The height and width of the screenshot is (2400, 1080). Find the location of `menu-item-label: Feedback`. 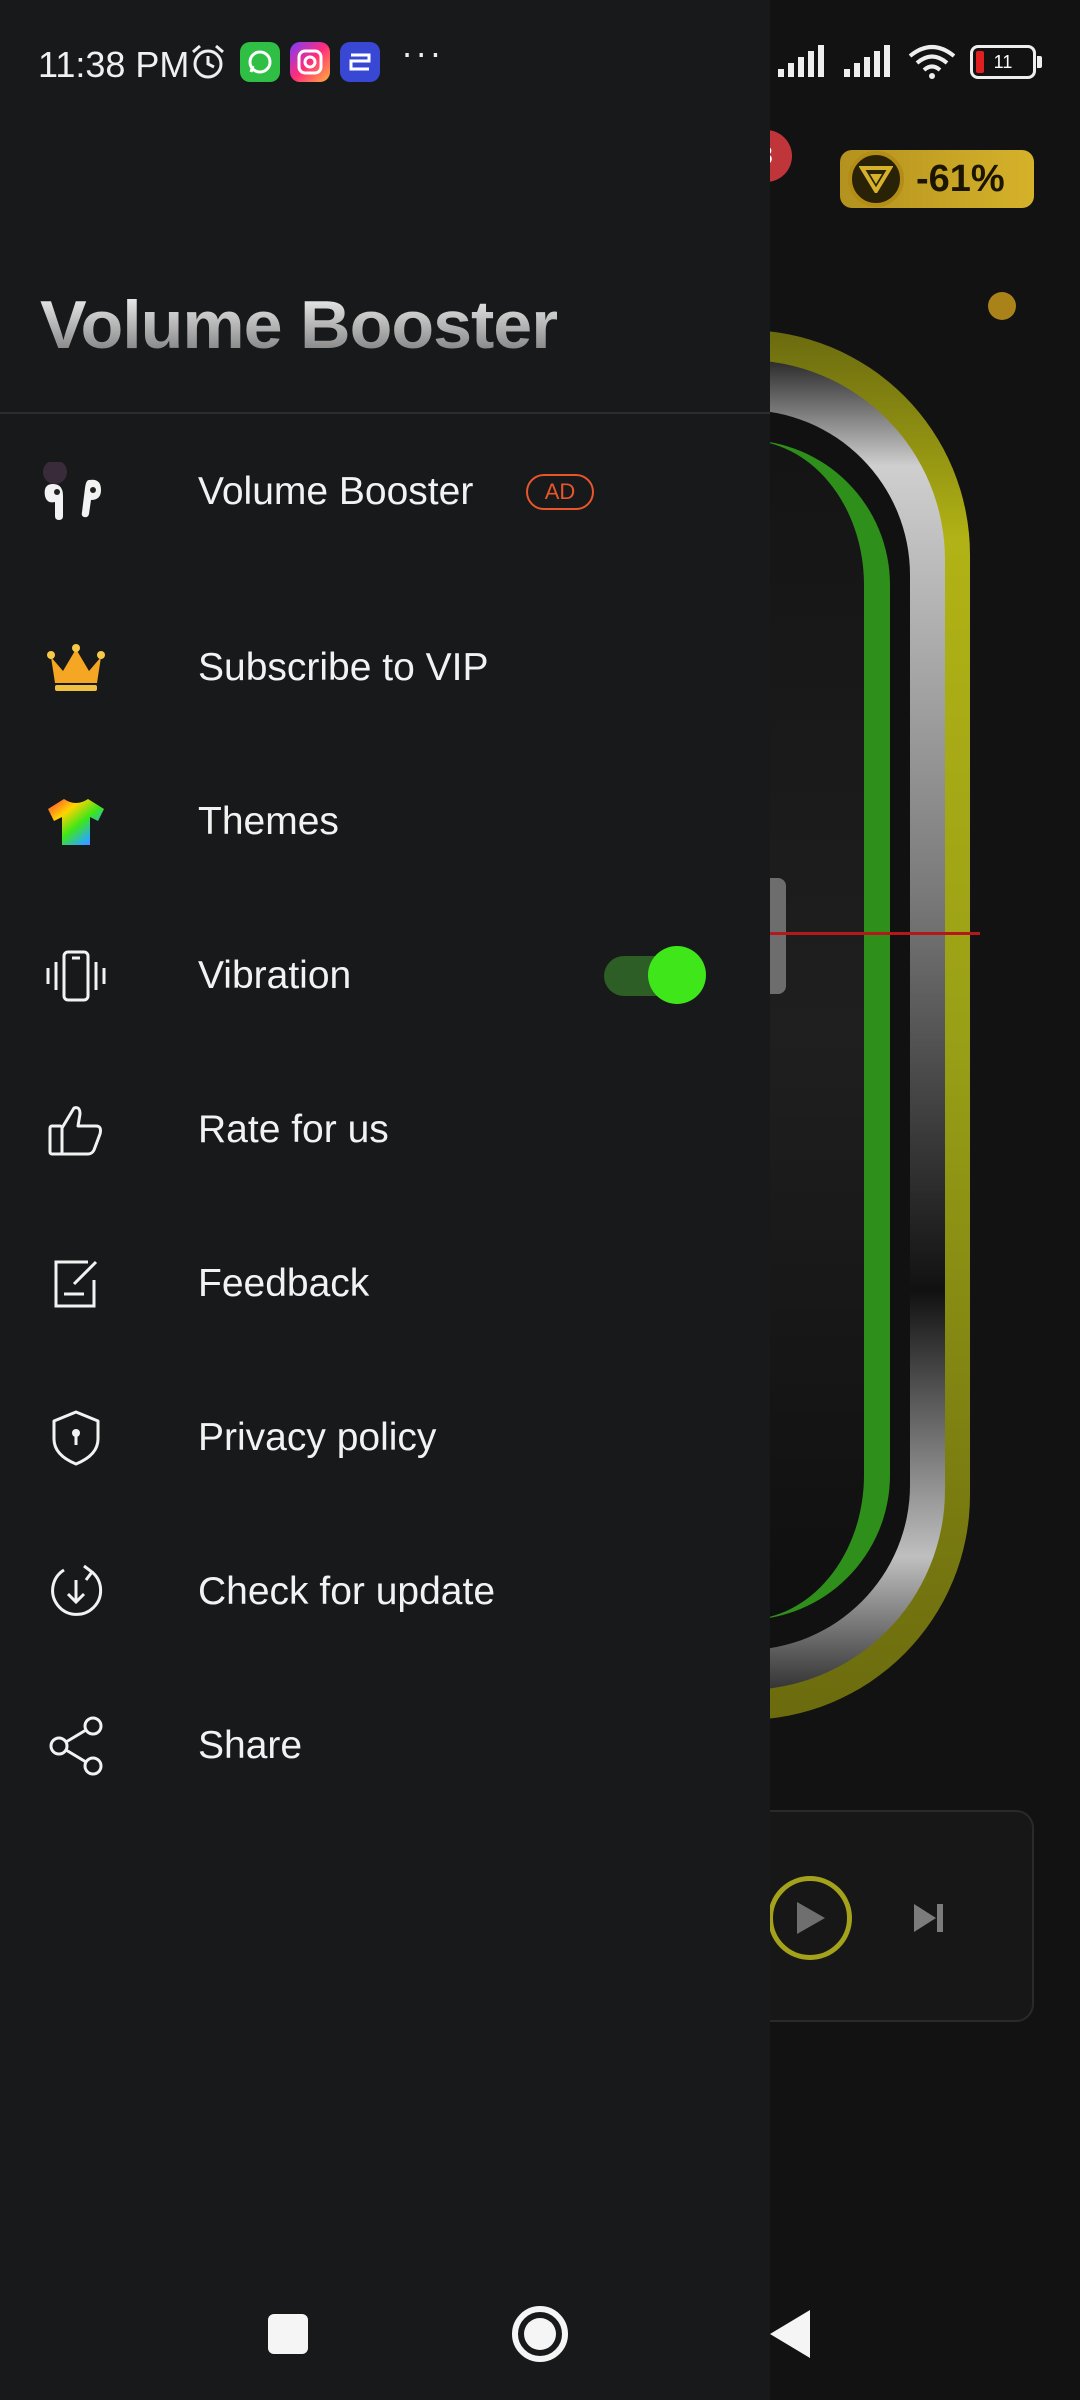

menu-item-label: Feedback is located at coordinates (284, 1283).